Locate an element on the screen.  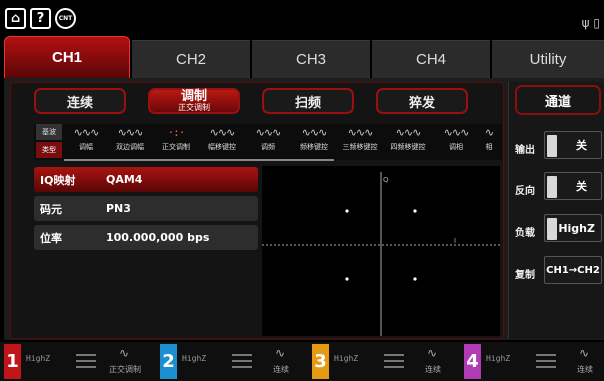
param-key: 码元 is located at coordinates (51, 209).